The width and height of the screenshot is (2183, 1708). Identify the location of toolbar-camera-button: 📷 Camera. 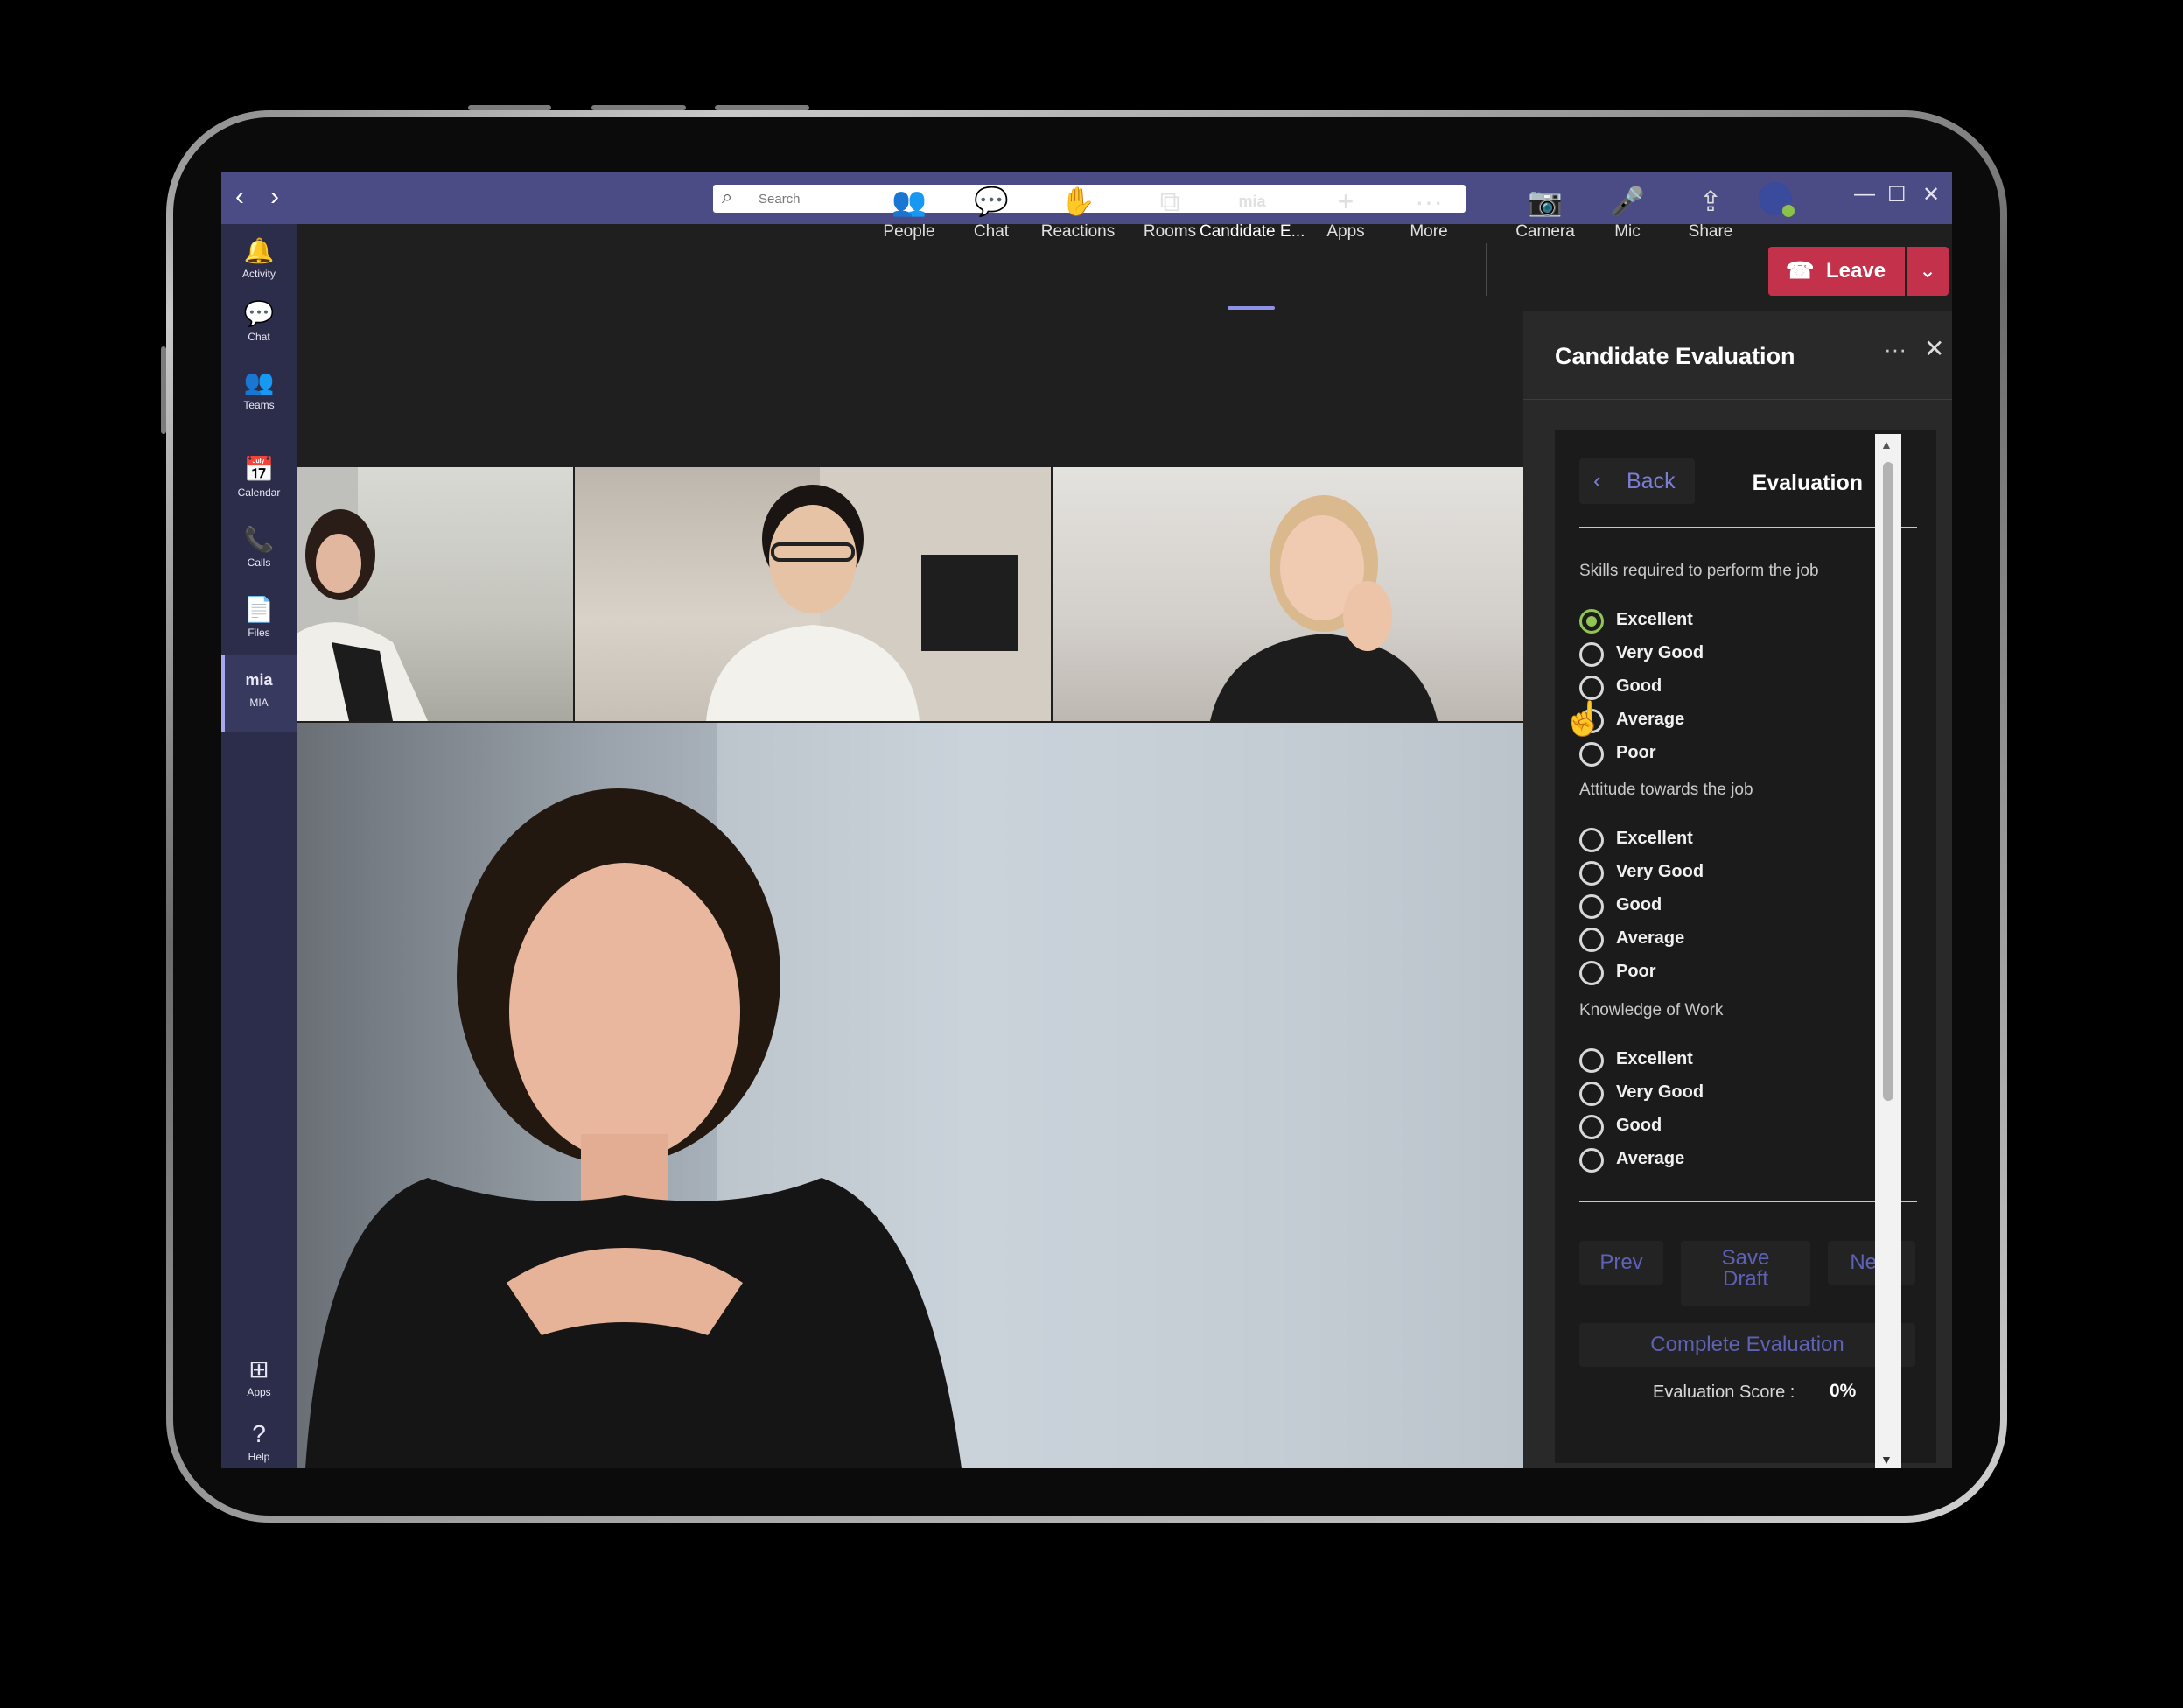
(1545, 213).